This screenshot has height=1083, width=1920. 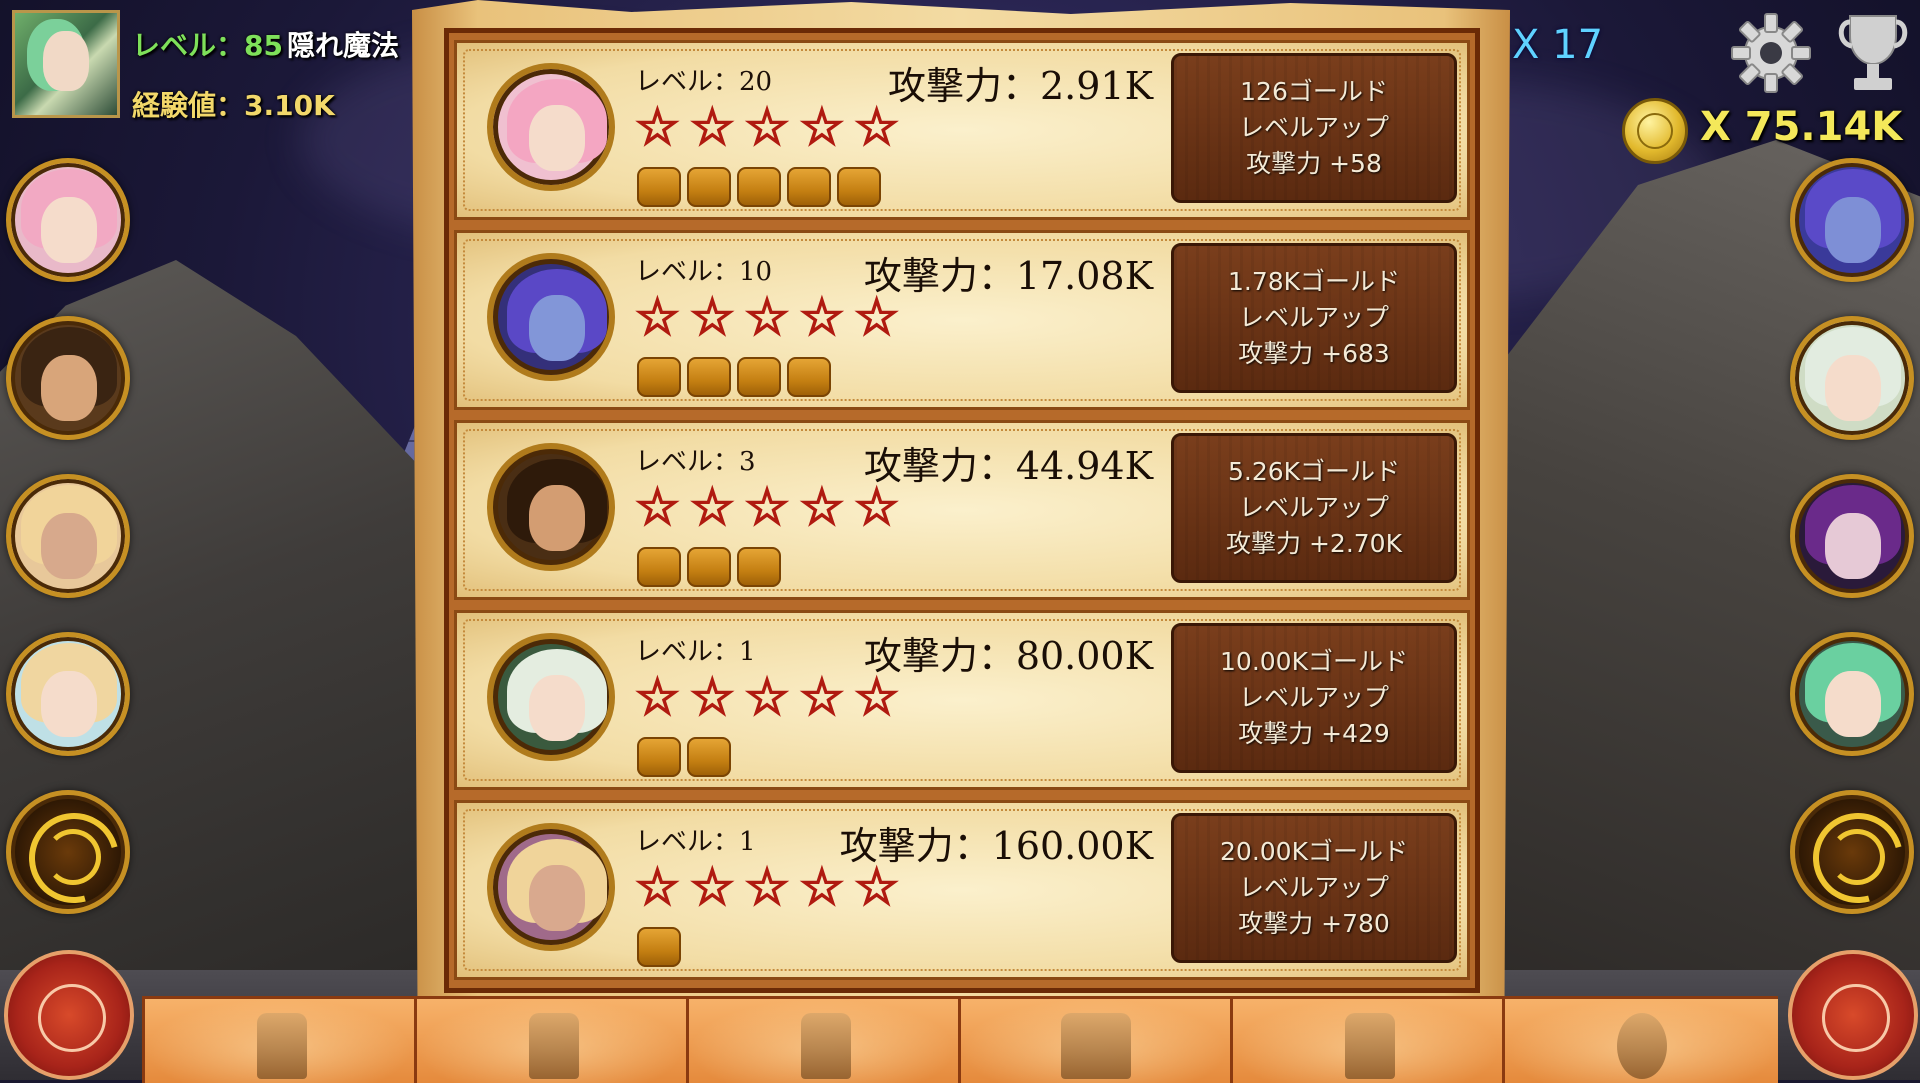 What do you see at coordinates (1655, 131) in the screenshot?
I see `gold-coin-icon` at bounding box center [1655, 131].